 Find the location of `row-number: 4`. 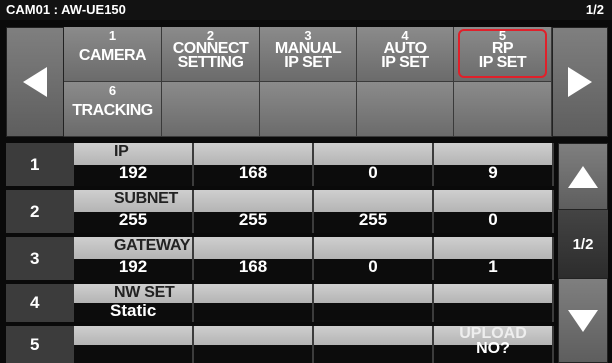

row-number: 4 is located at coordinates (35, 302).